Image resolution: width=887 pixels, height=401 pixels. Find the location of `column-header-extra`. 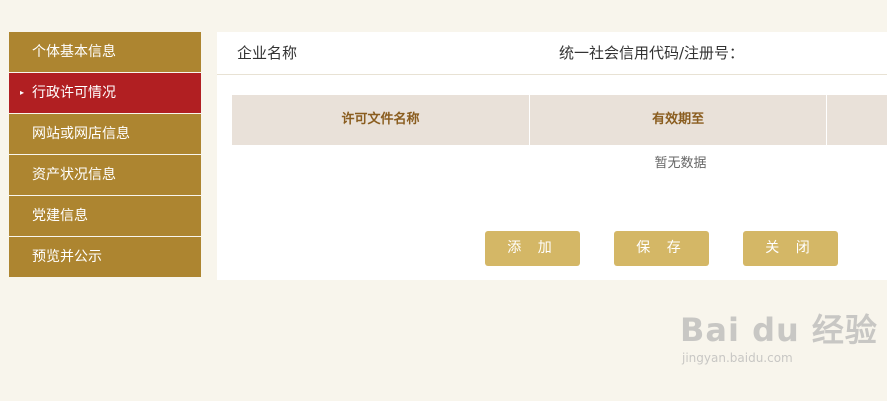

column-header-extra is located at coordinates (857, 120).